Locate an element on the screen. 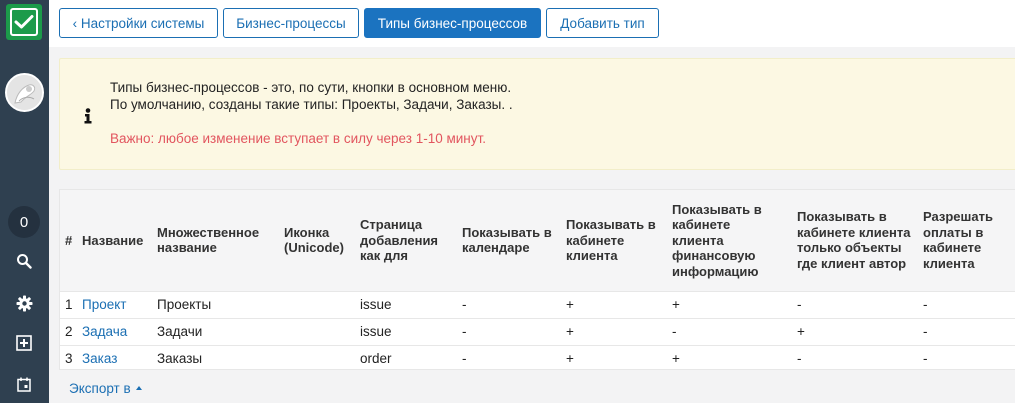  process-types-button: Типы бизнес-процессов is located at coordinates (452, 23).